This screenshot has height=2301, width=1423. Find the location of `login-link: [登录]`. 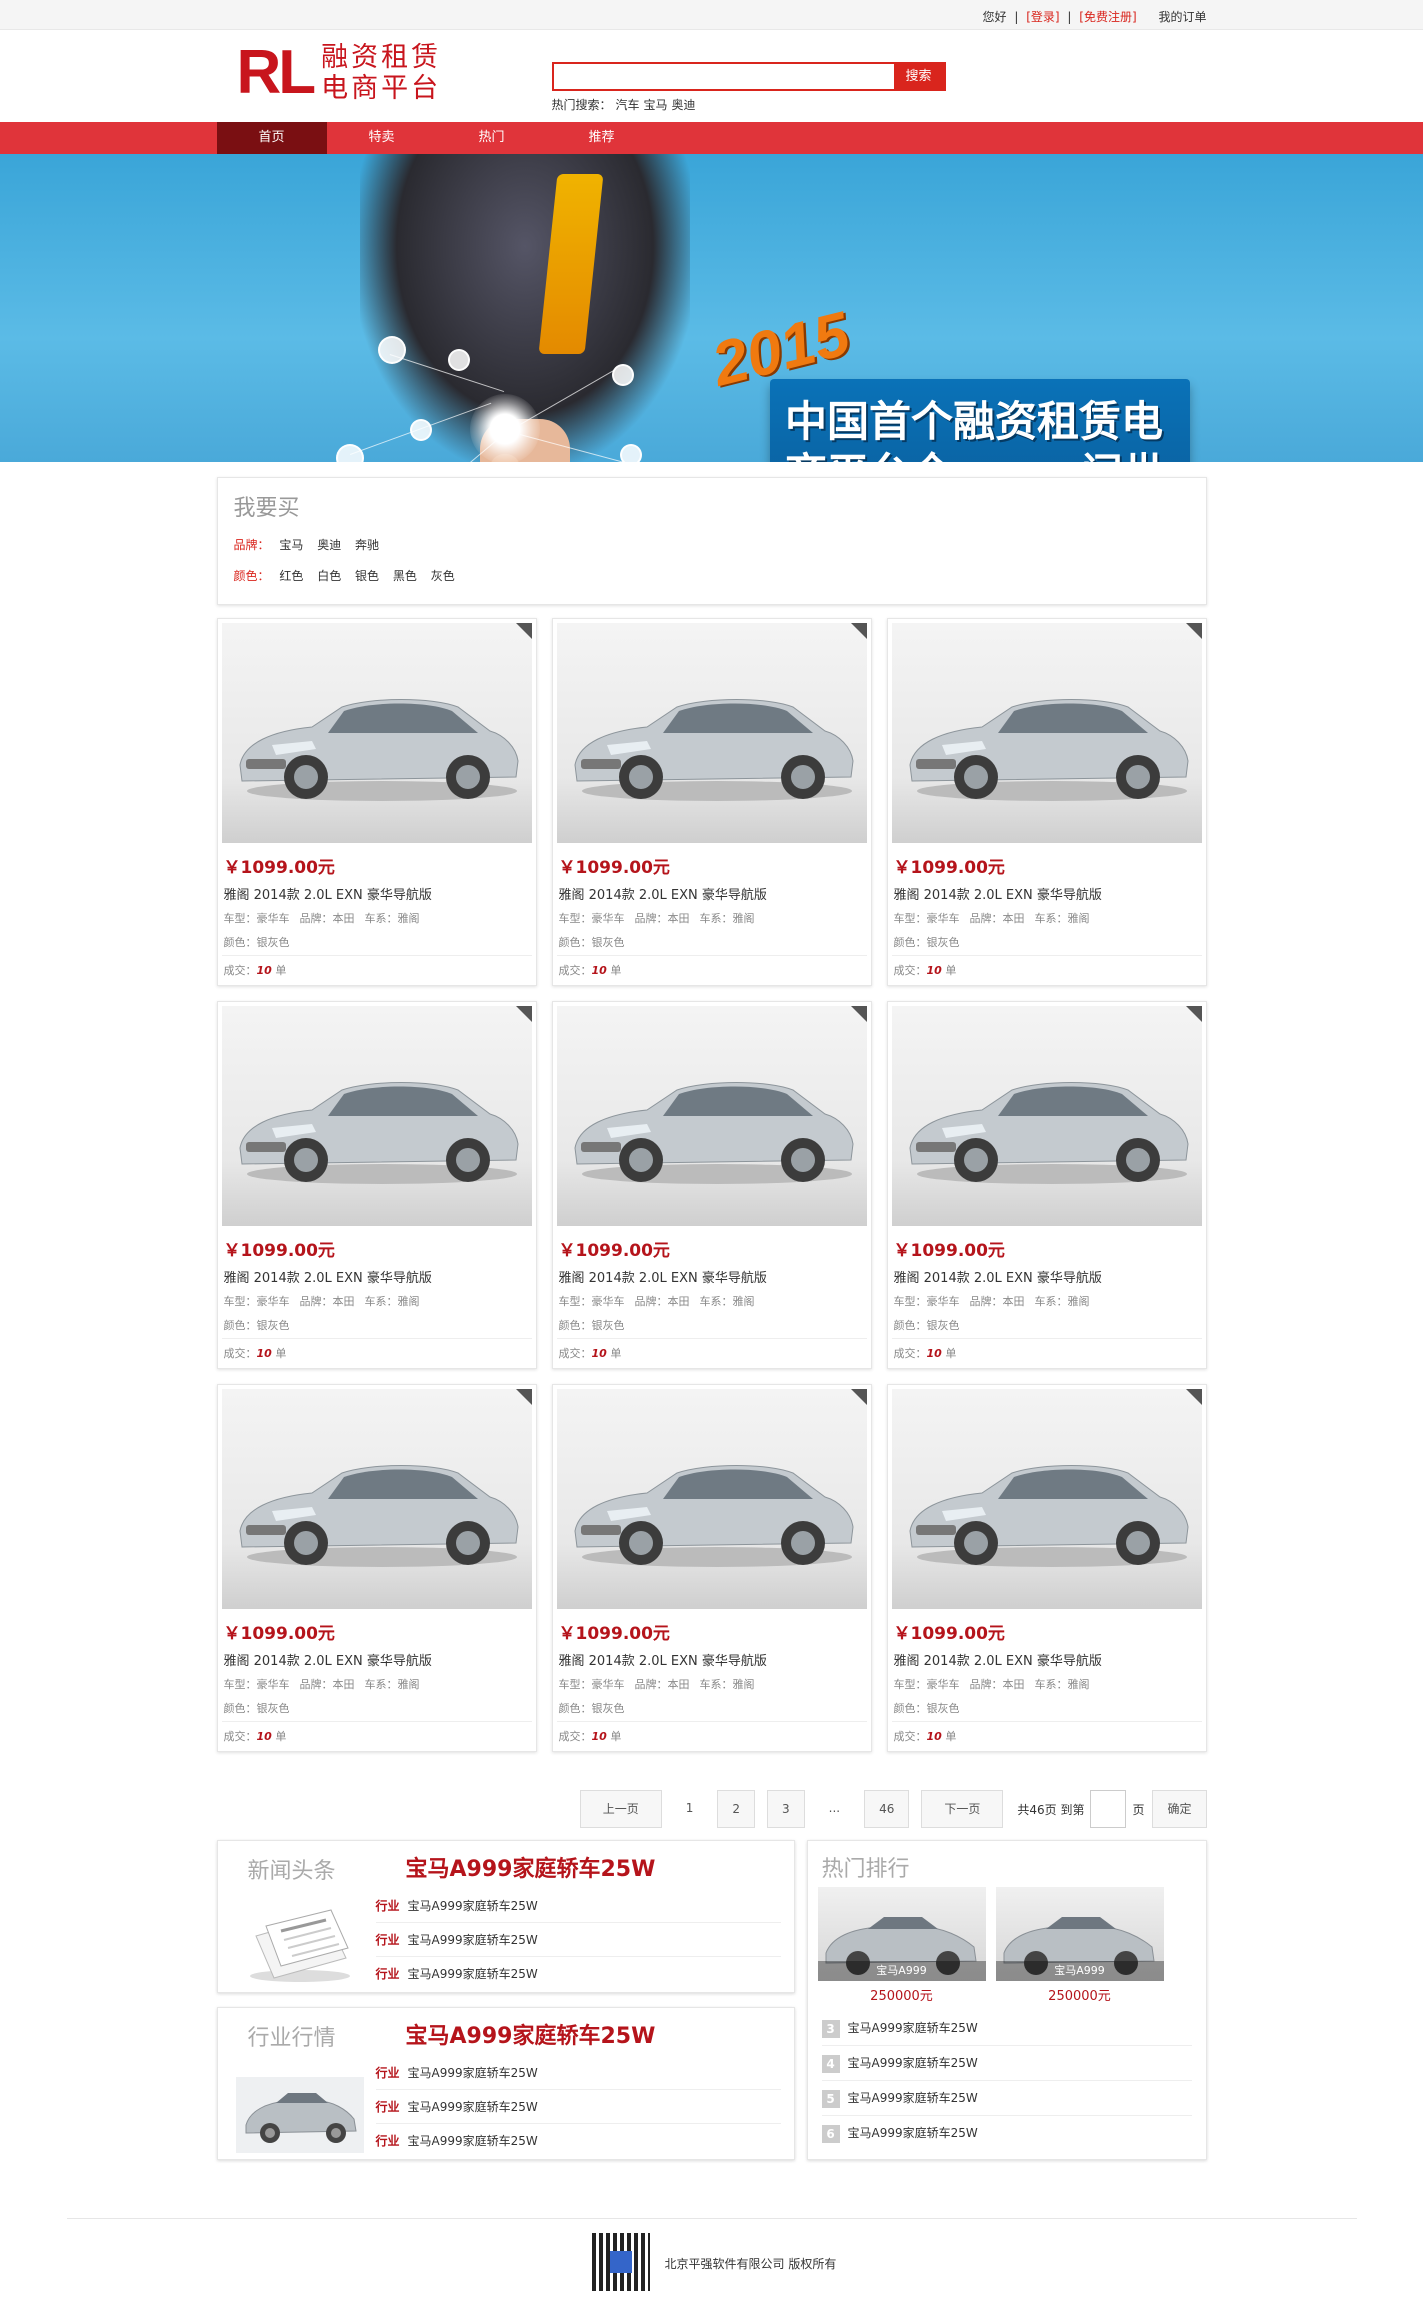

login-link: [登录] is located at coordinates (1042, 17).